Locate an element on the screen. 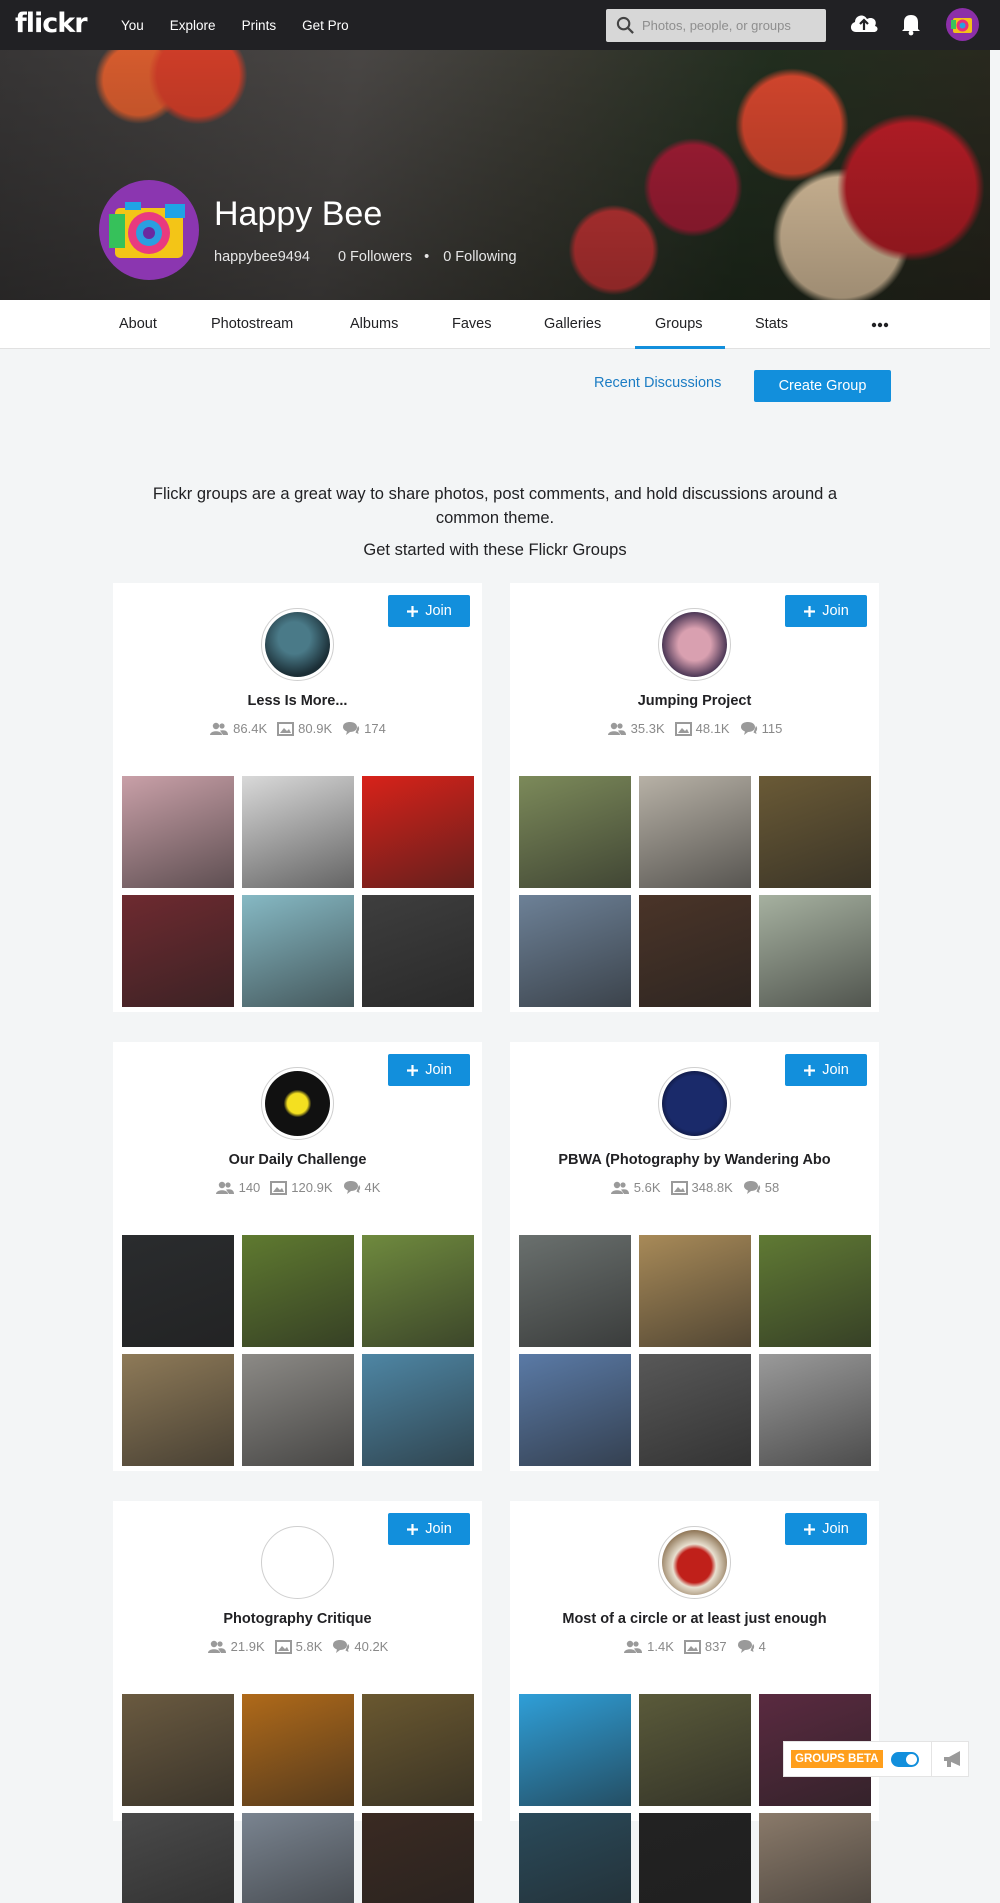 This screenshot has width=1000, height=1903. upload-cloud-icon is located at coordinates (864, 23).